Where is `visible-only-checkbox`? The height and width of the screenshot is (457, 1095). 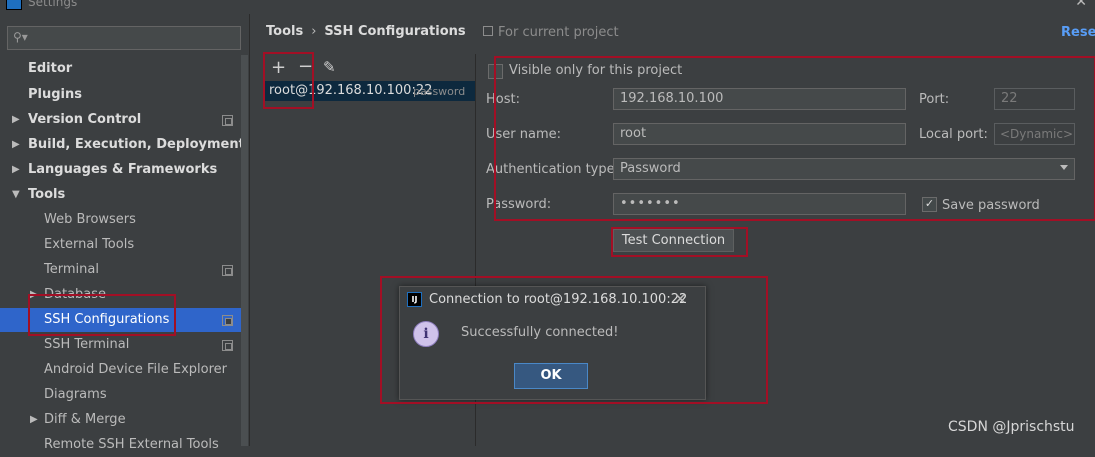
visible-only-checkbox is located at coordinates (495, 71).